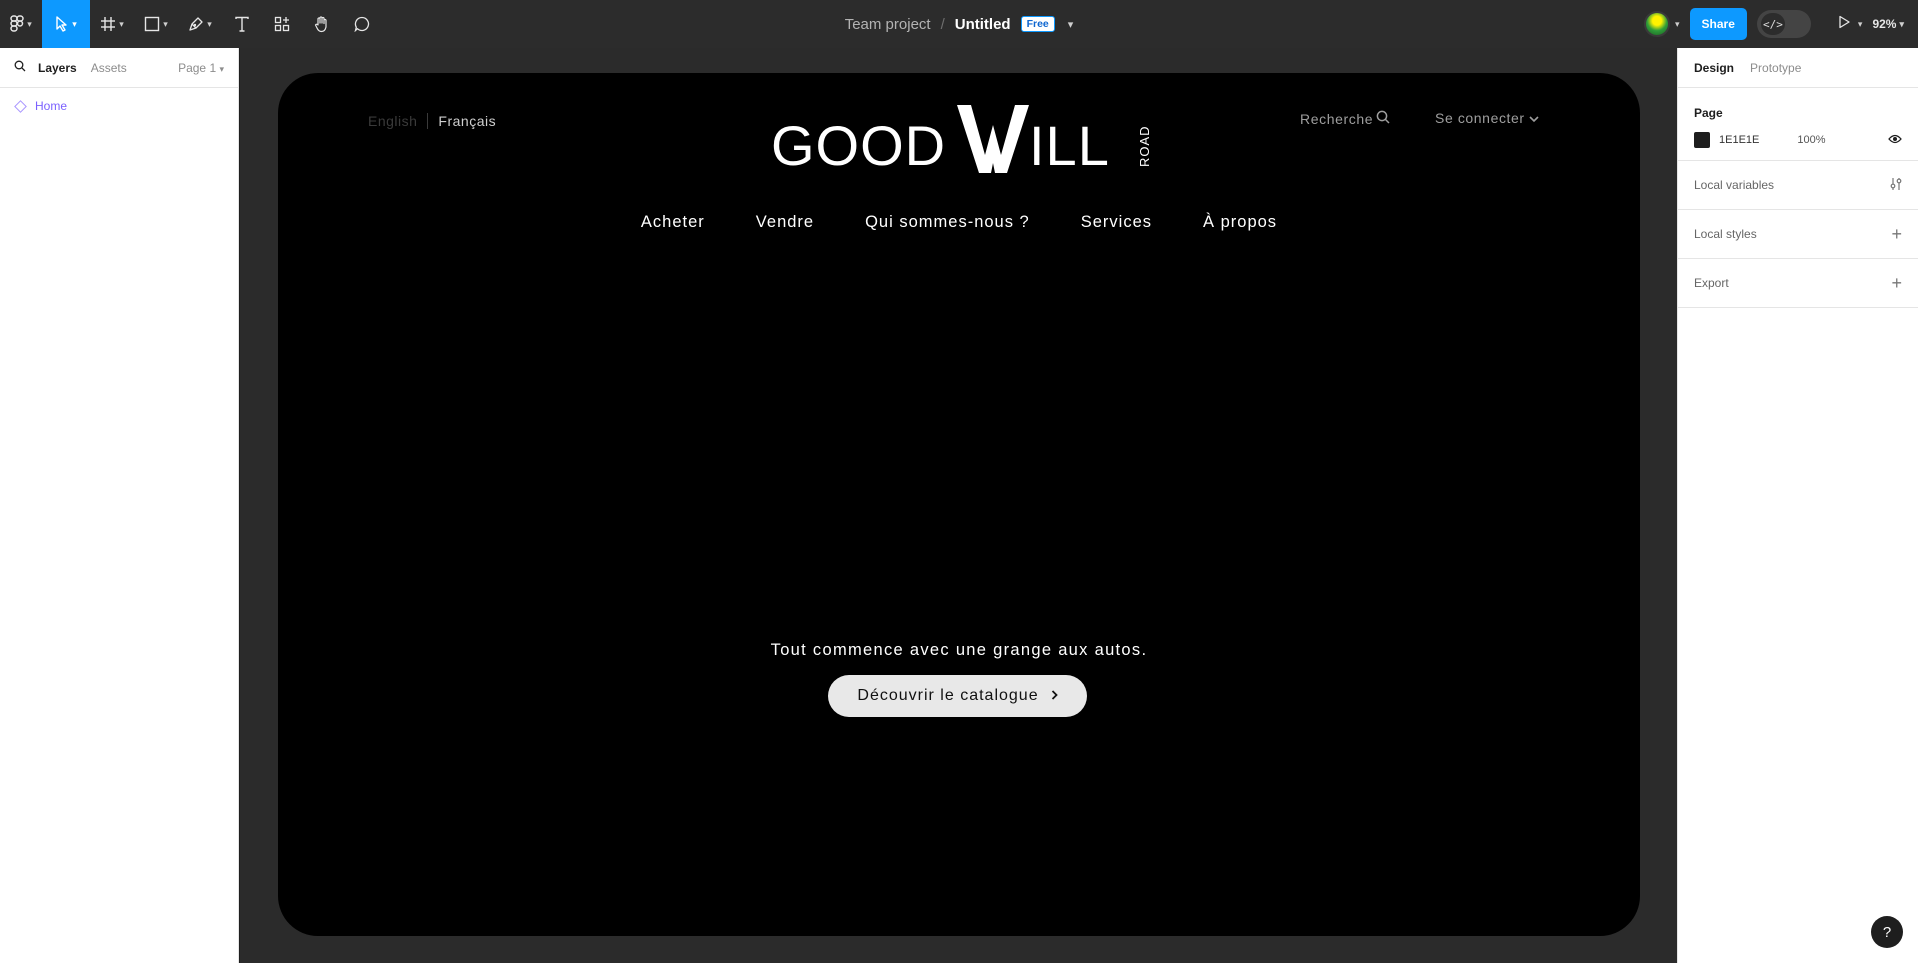  What do you see at coordinates (1844, 24) in the screenshot?
I see `play-icon` at bounding box center [1844, 24].